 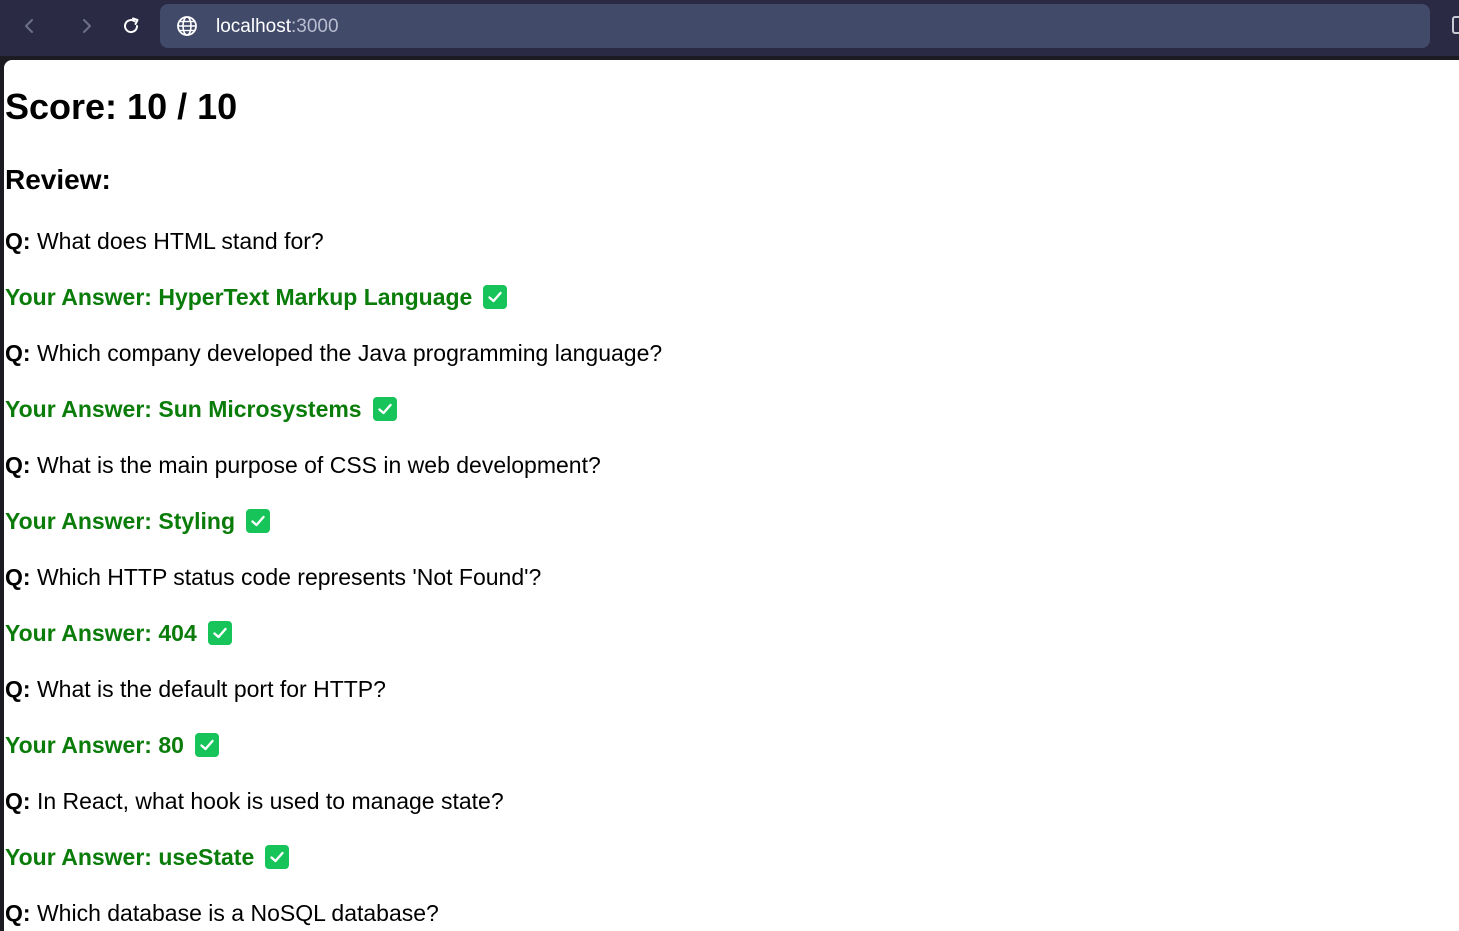 What do you see at coordinates (177, 241) in the screenshot?
I see `question-text: What does HTML stand for?` at bounding box center [177, 241].